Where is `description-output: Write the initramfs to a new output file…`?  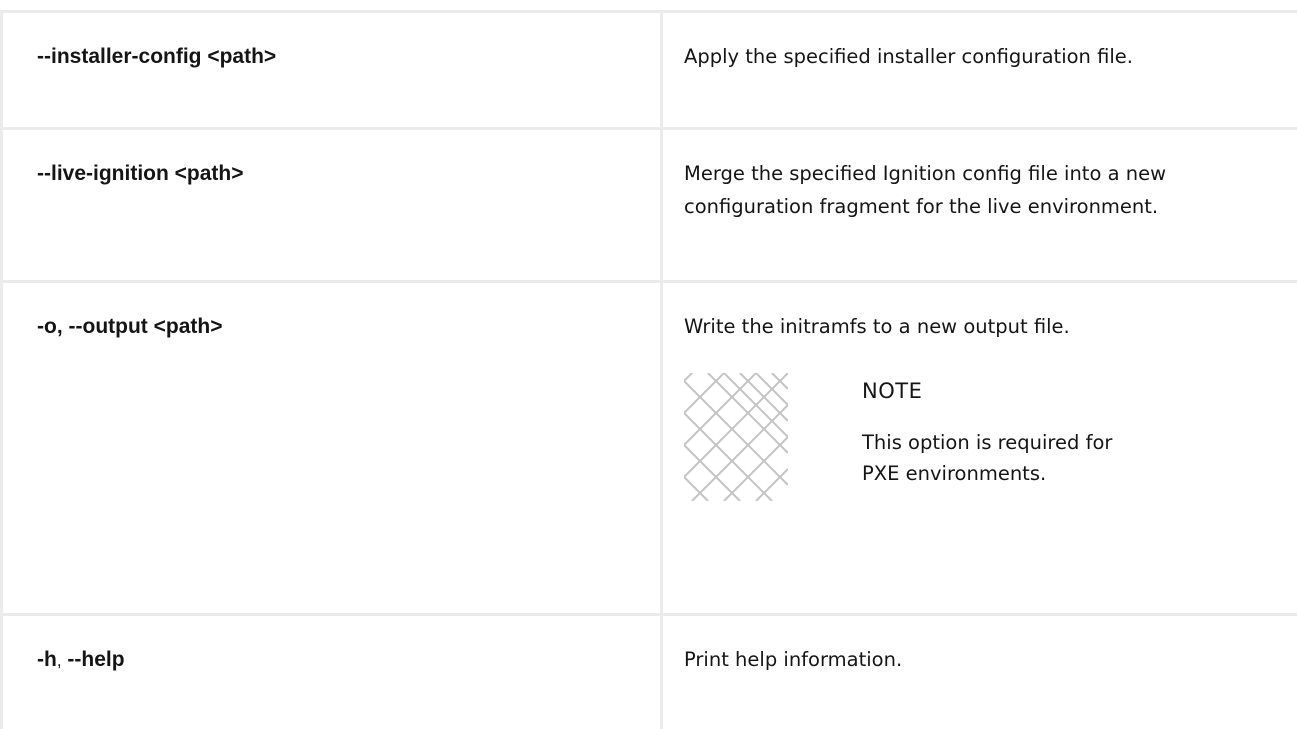
description-output: Write the initramfs to a new output file… is located at coordinates (986, 326).